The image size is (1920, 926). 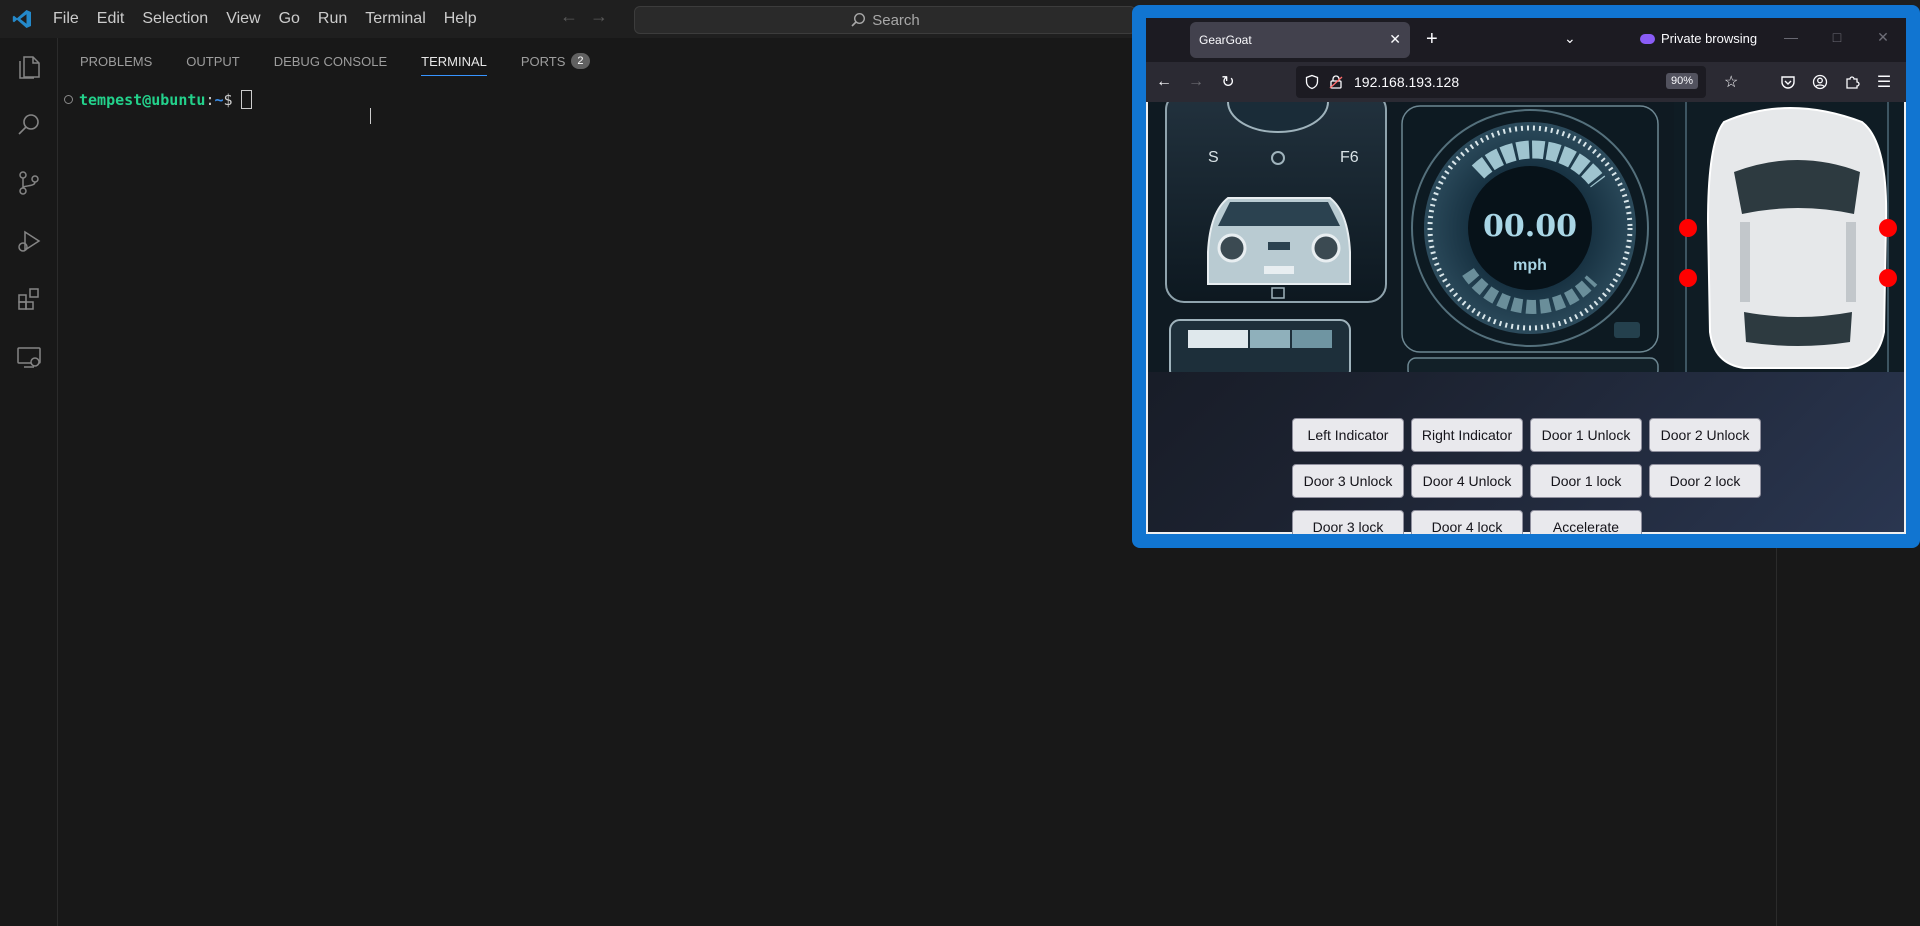 I want to click on url-bar: 192.168.193.128 90%, so click(x=1501, y=82).